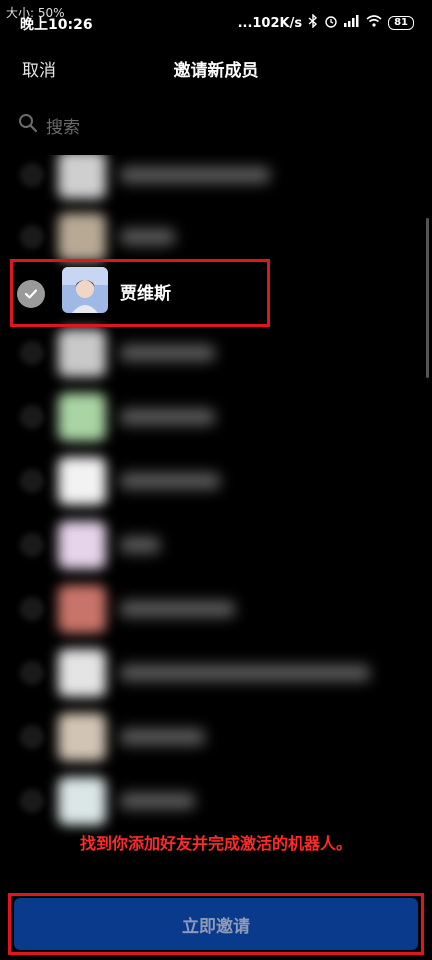  What do you see at coordinates (39, 68) in the screenshot?
I see `cancel-button: 取消` at bounding box center [39, 68].